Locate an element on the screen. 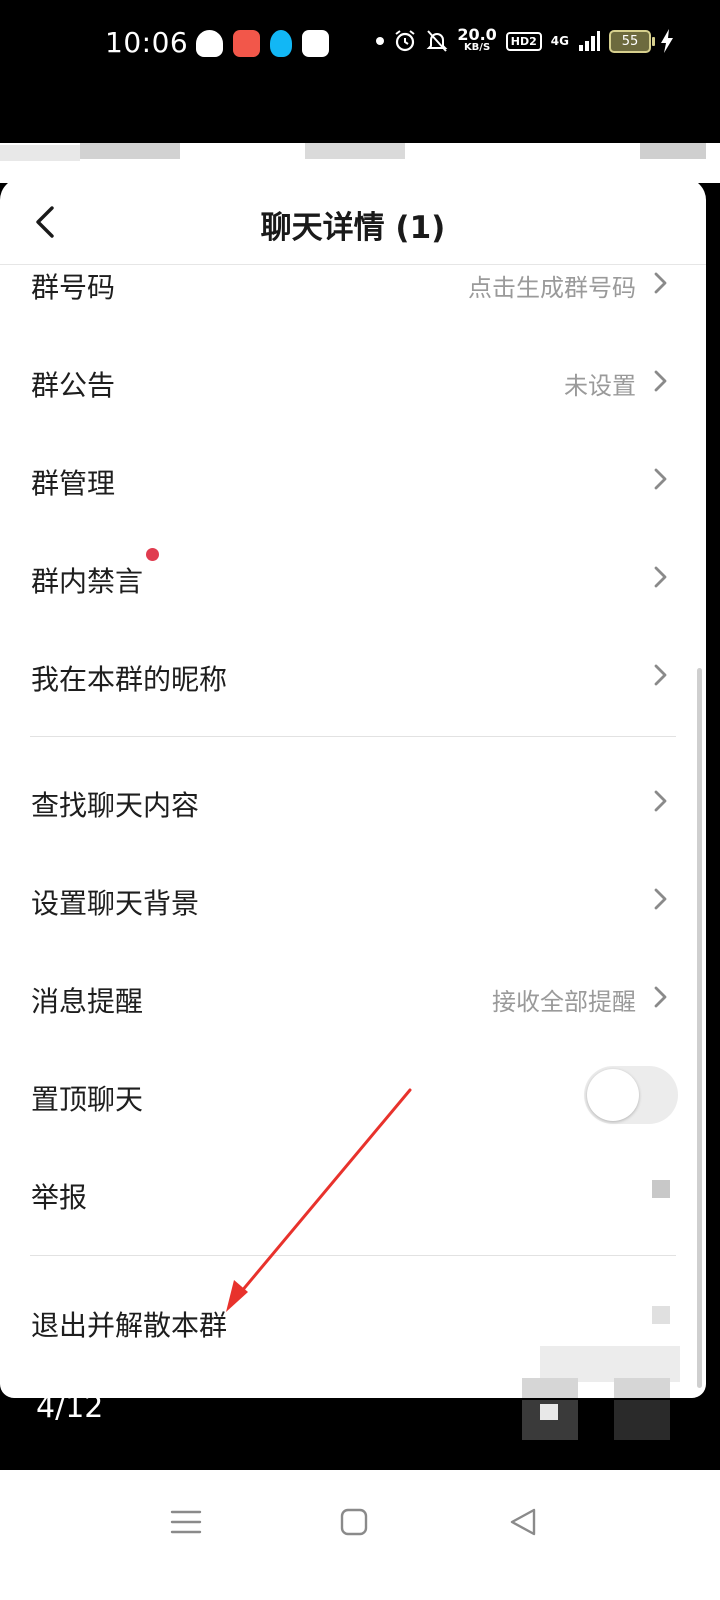  group-manage-row: 群管理 is located at coordinates (353, 479).